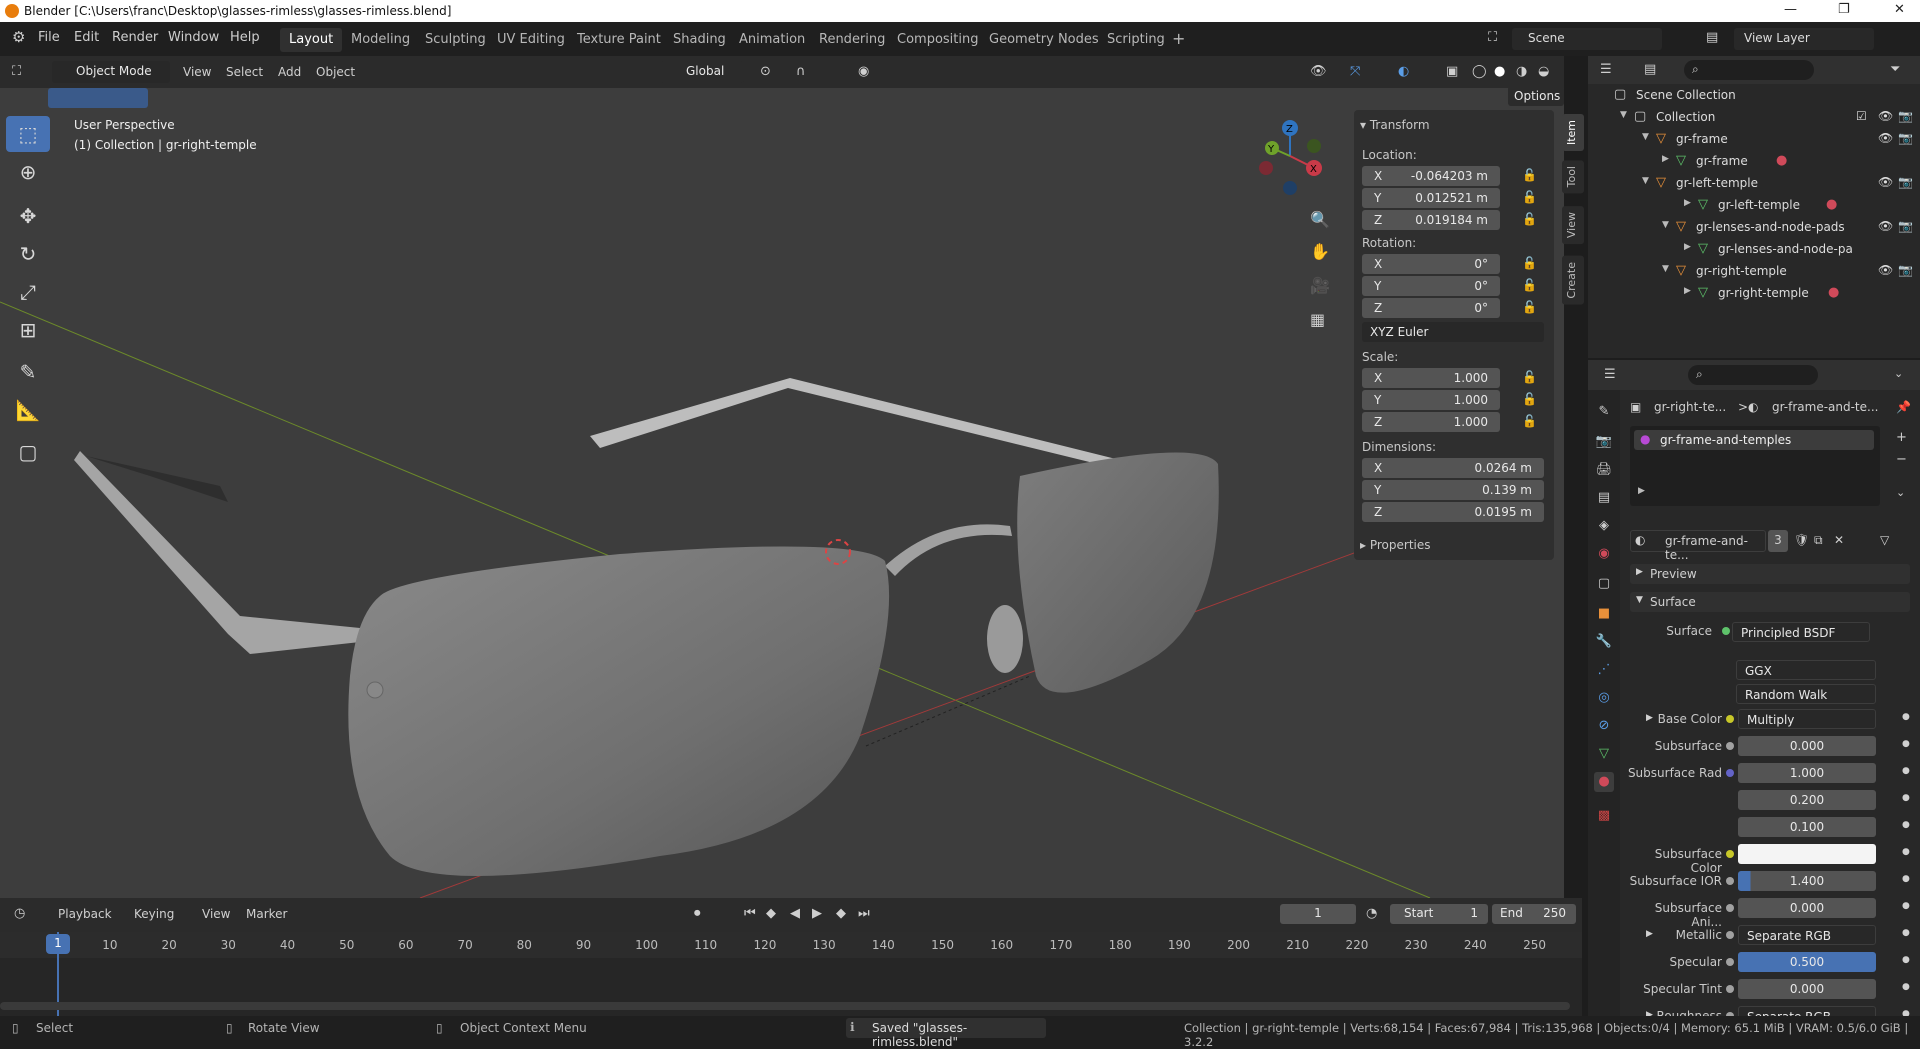  What do you see at coordinates (335, 72) in the screenshot?
I see `vp-menu-object: Object` at bounding box center [335, 72].